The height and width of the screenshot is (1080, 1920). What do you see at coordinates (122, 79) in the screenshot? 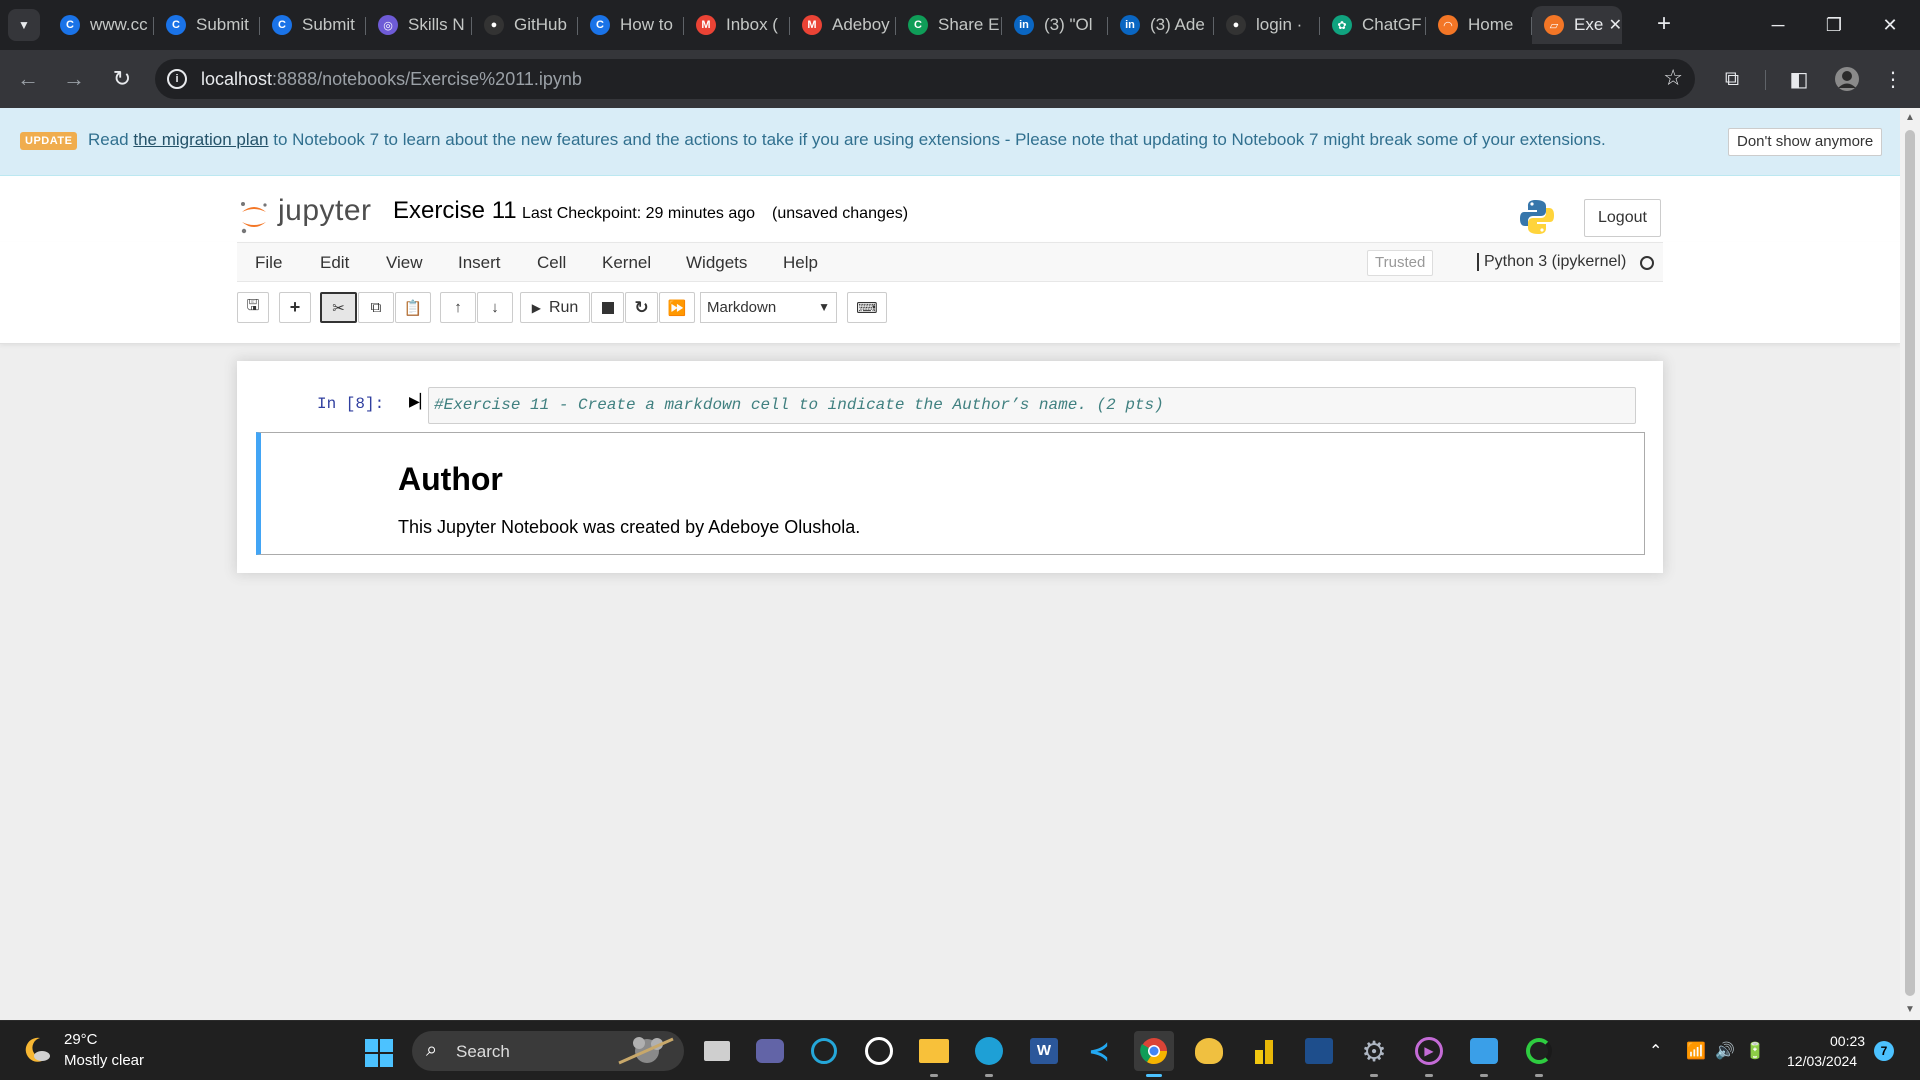
I see `reload-button: ↻` at bounding box center [122, 79].